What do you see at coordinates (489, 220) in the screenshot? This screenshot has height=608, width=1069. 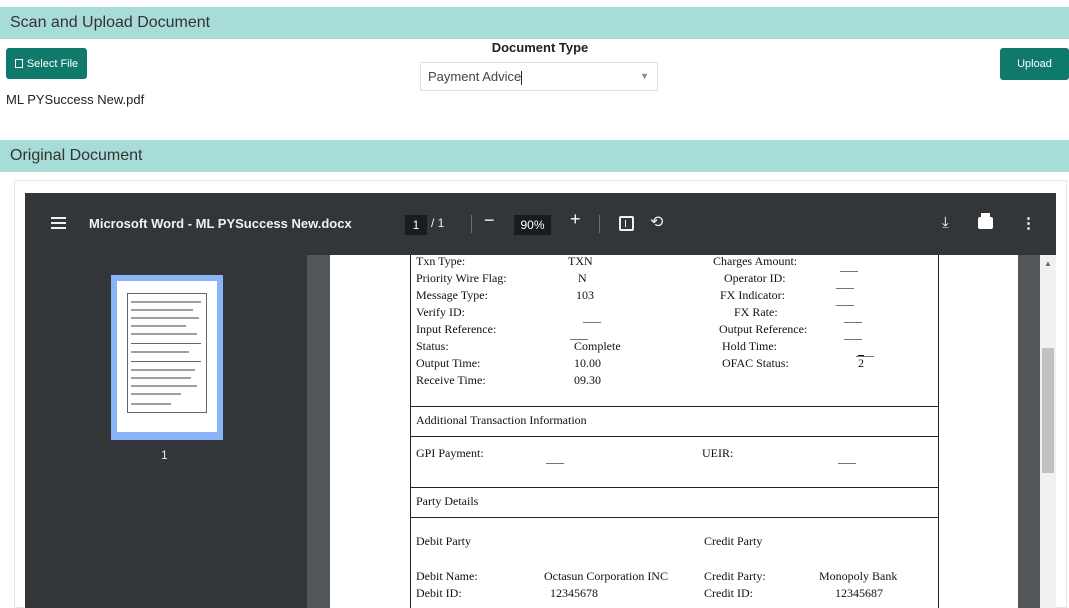 I see `zoom-out-icon: −` at bounding box center [489, 220].